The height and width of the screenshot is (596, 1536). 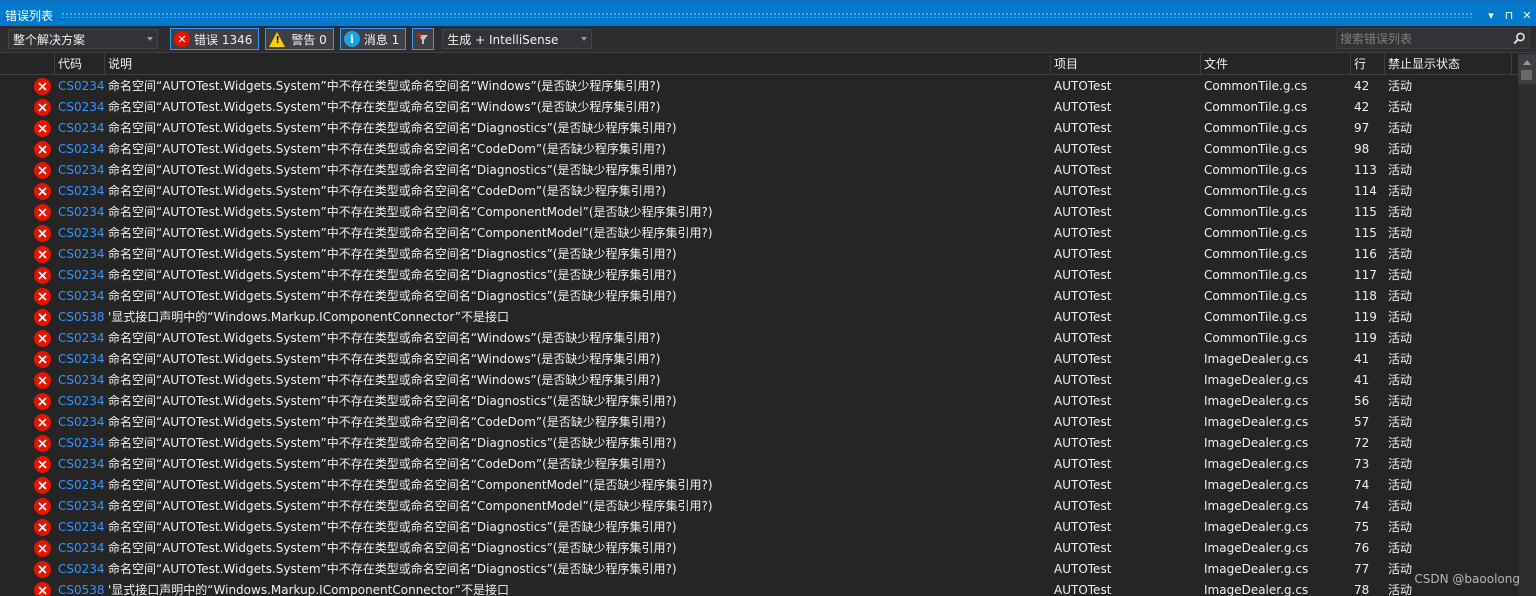 What do you see at coordinates (1365, 233) in the screenshot?
I see `error-line: 115` at bounding box center [1365, 233].